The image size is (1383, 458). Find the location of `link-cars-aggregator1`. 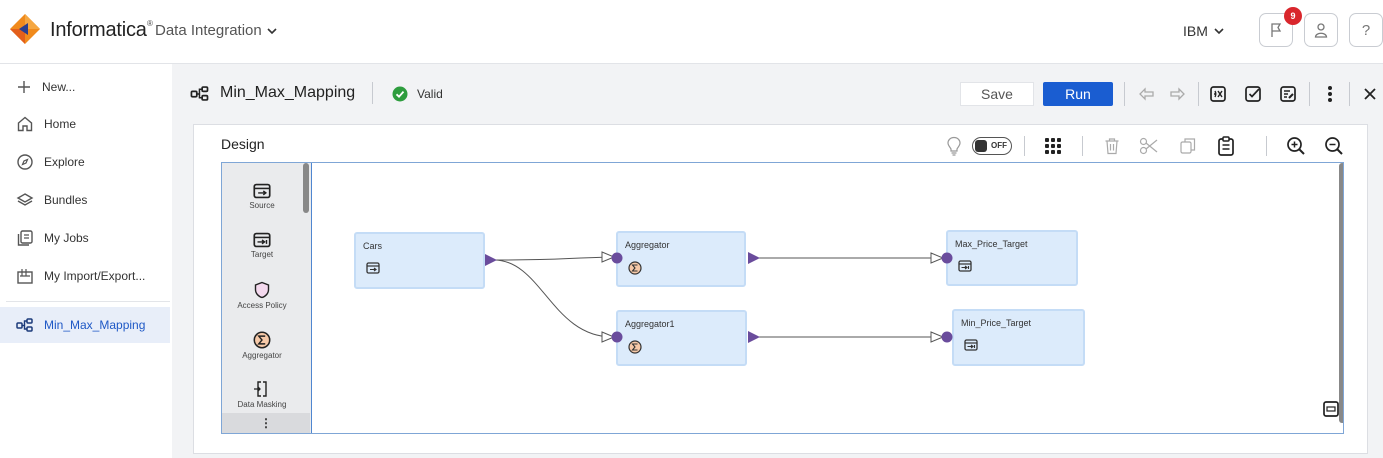

link-cars-aggregator1 is located at coordinates (554, 298).